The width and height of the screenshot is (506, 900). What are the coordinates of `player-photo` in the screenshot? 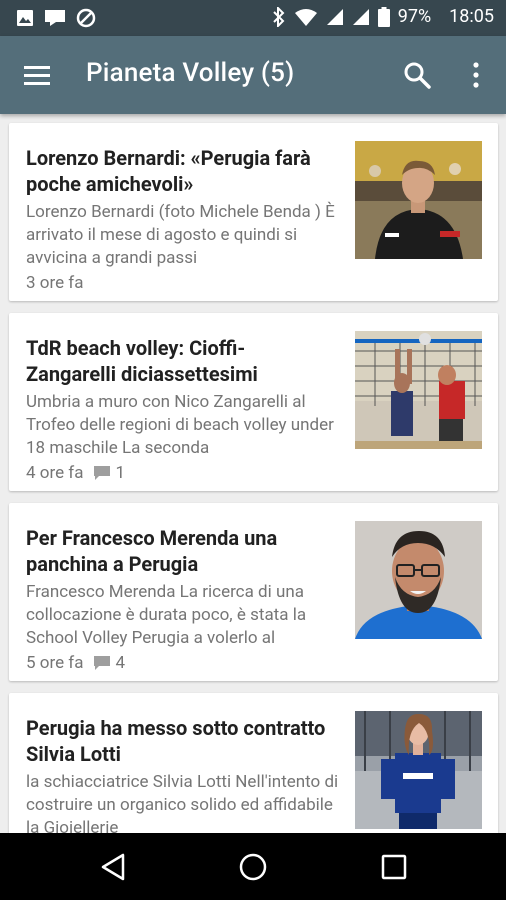 It's located at (418, 770).